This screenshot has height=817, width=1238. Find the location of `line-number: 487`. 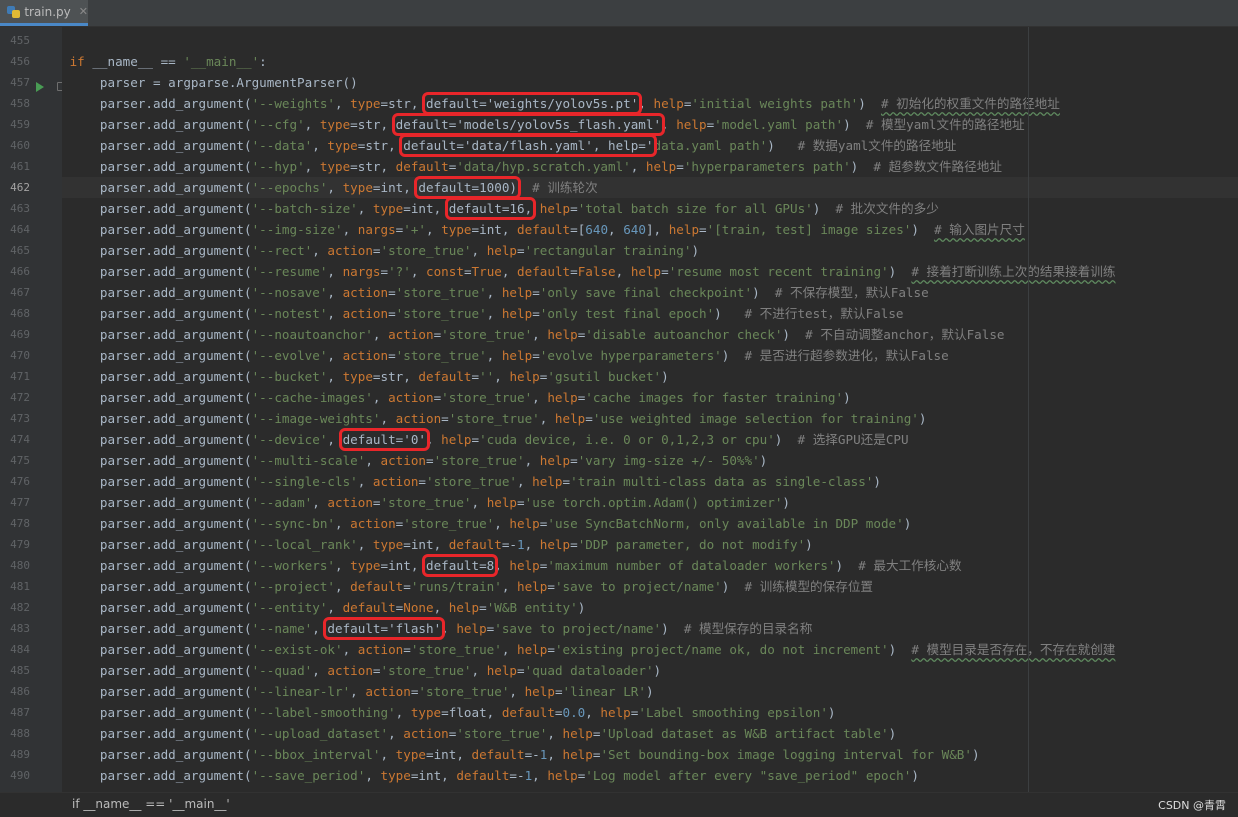

line-number: 487 is located at coordinates (20, 712).